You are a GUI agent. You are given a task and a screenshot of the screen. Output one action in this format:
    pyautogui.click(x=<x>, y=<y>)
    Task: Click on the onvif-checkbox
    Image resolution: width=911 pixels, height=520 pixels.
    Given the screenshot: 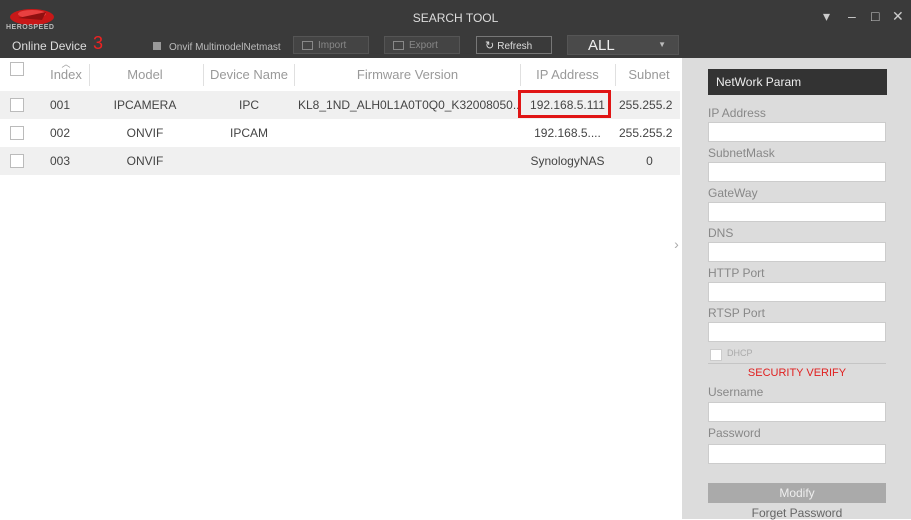 What is the action you would take?
    pyautogui.click(x=157, y=46)
    